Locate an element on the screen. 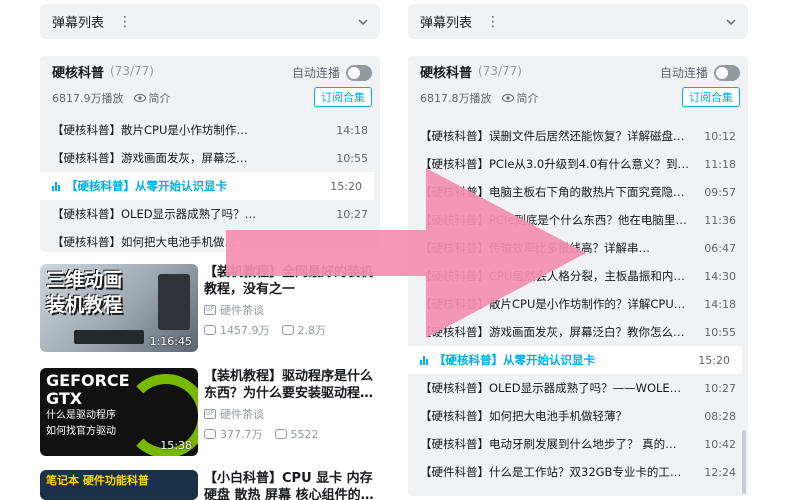  playlist-item: 【硬核科普】散片CPU是小作坊制作… 14:18 is located at coordinates (210, 130).